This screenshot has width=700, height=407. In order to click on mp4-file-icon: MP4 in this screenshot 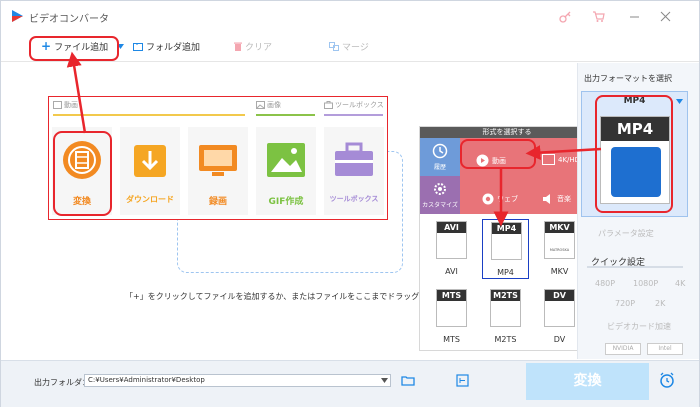, I will do `click(506, 241)`.